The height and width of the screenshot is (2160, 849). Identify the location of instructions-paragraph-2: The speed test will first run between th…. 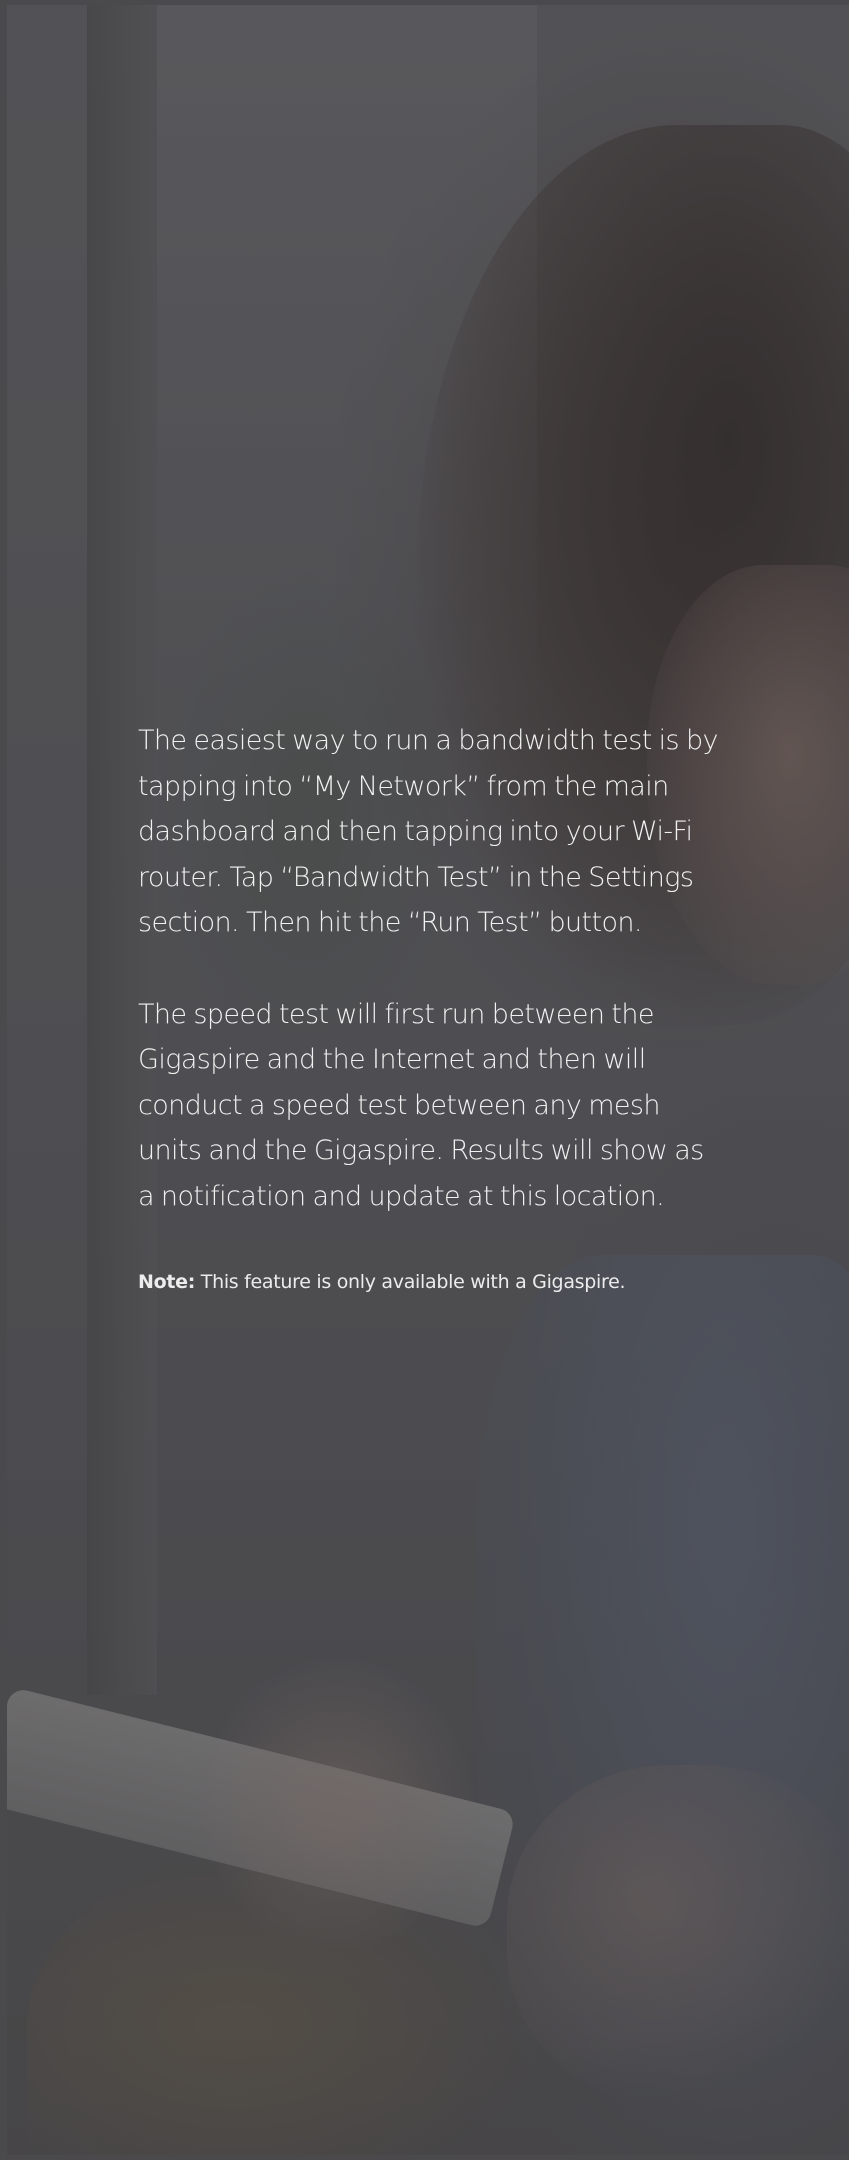
(421, 1105).